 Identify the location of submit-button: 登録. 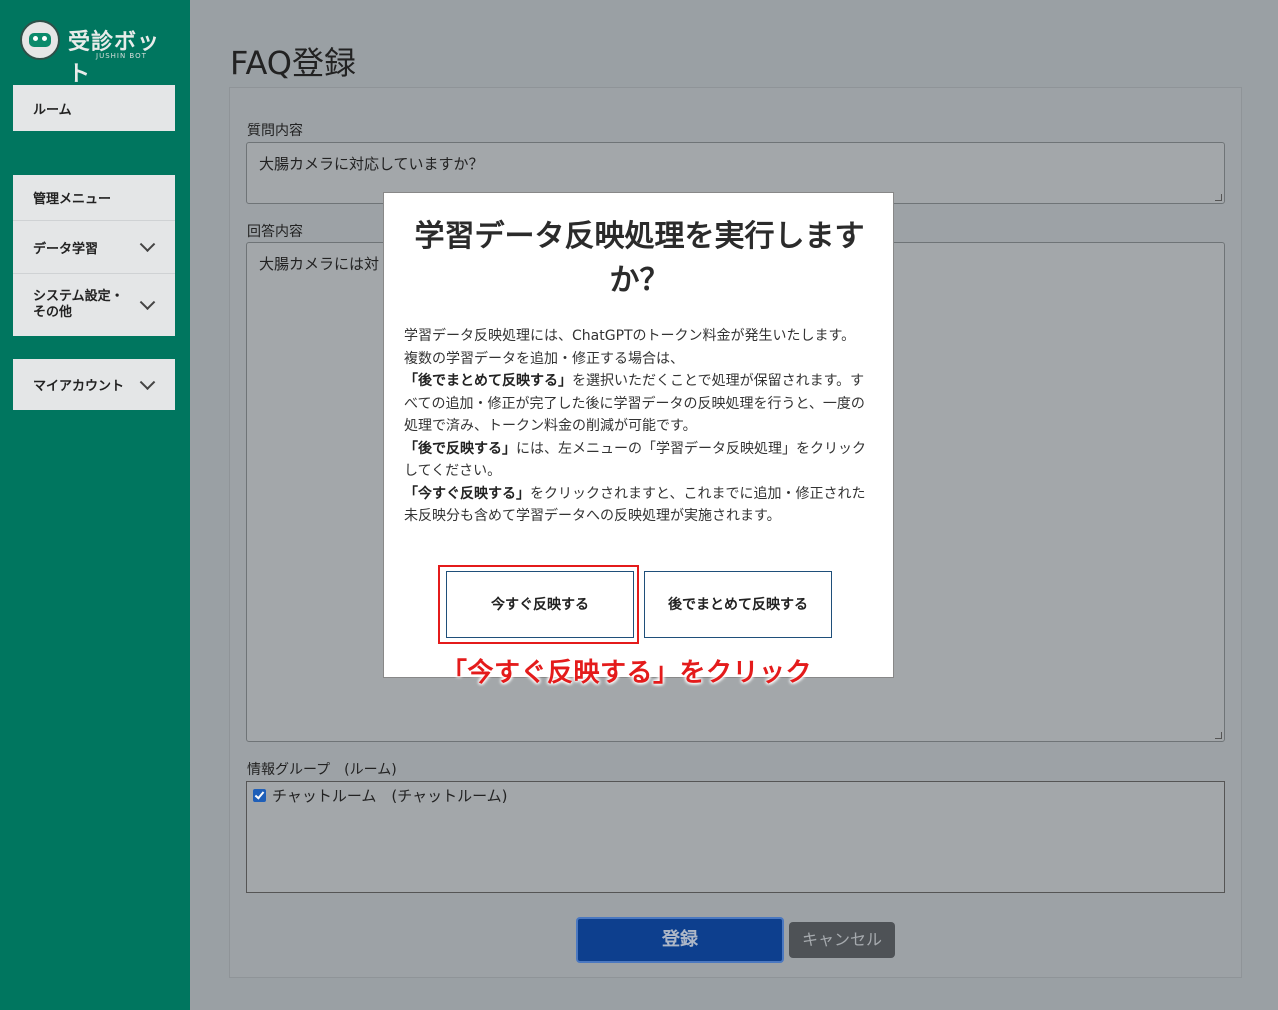
(680, 940).